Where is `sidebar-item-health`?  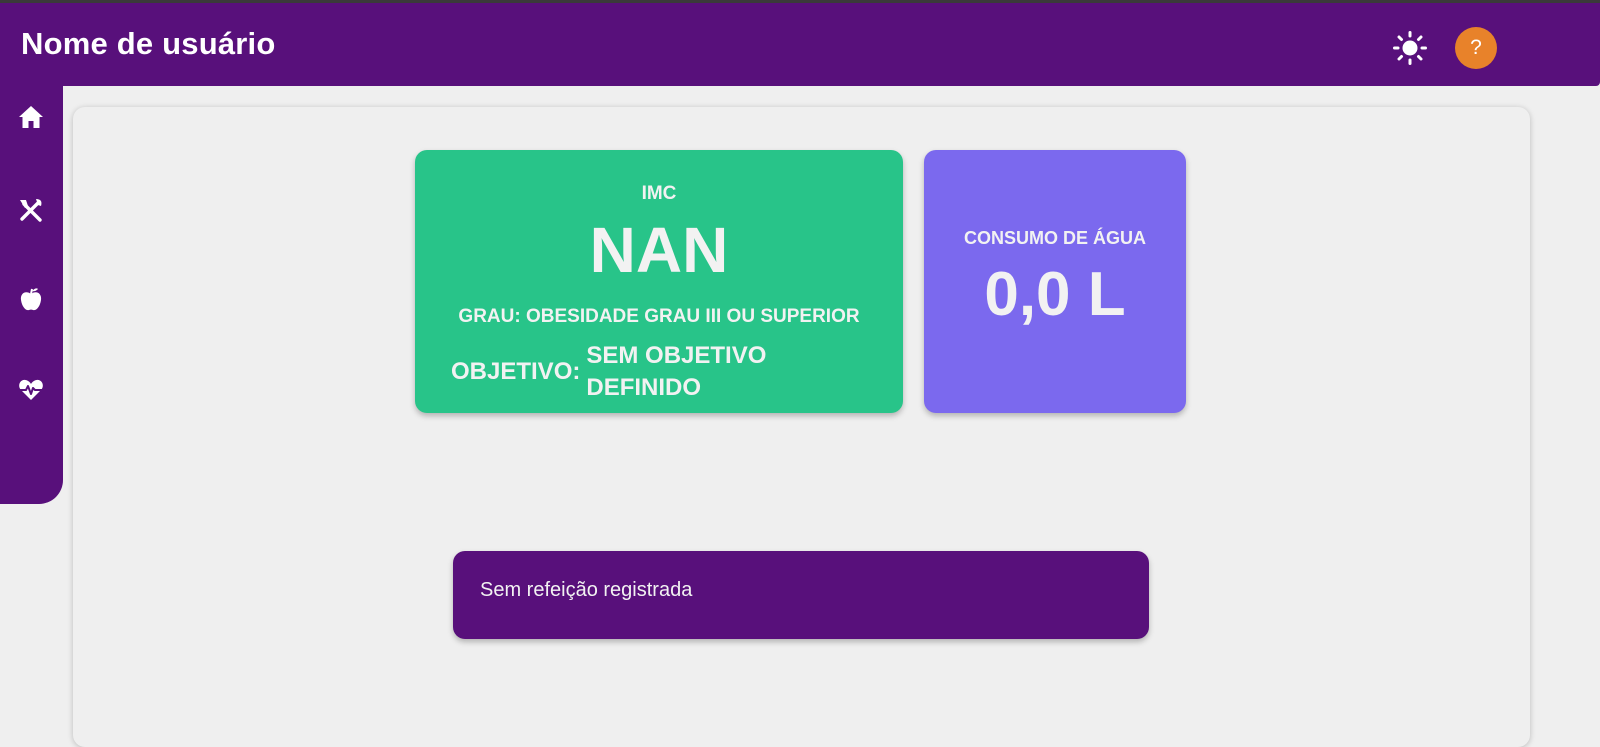
sidebar-item-health is located at coordinates (31, 390).